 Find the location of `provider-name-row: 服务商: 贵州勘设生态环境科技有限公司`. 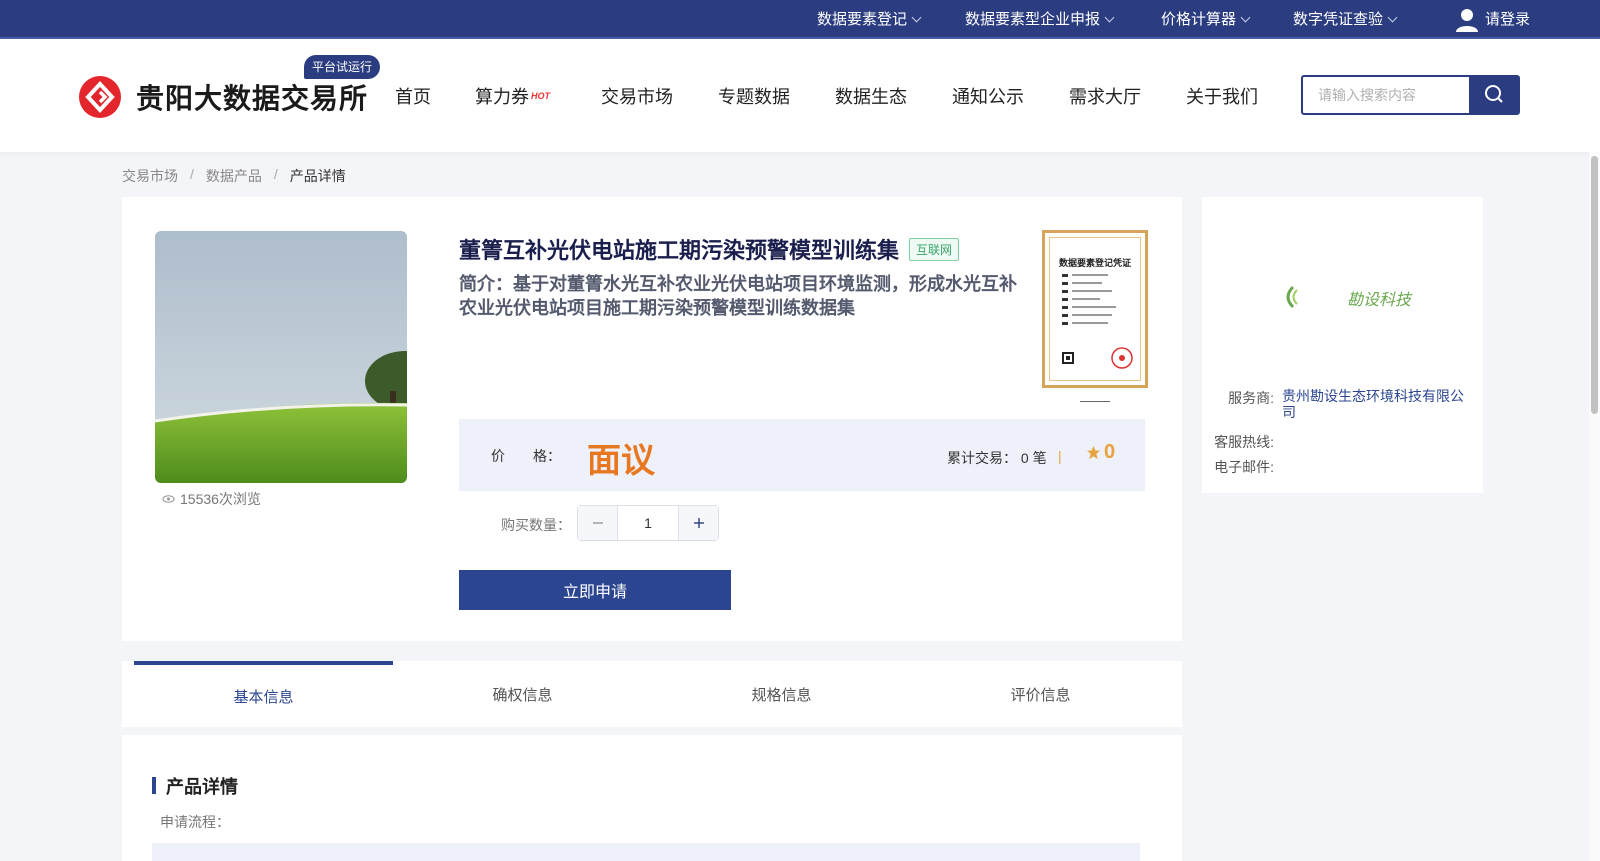

provider-name-row: 服务商: 贵州勘设生态环境科技有限公司 is located at coordinates (1335, 404).